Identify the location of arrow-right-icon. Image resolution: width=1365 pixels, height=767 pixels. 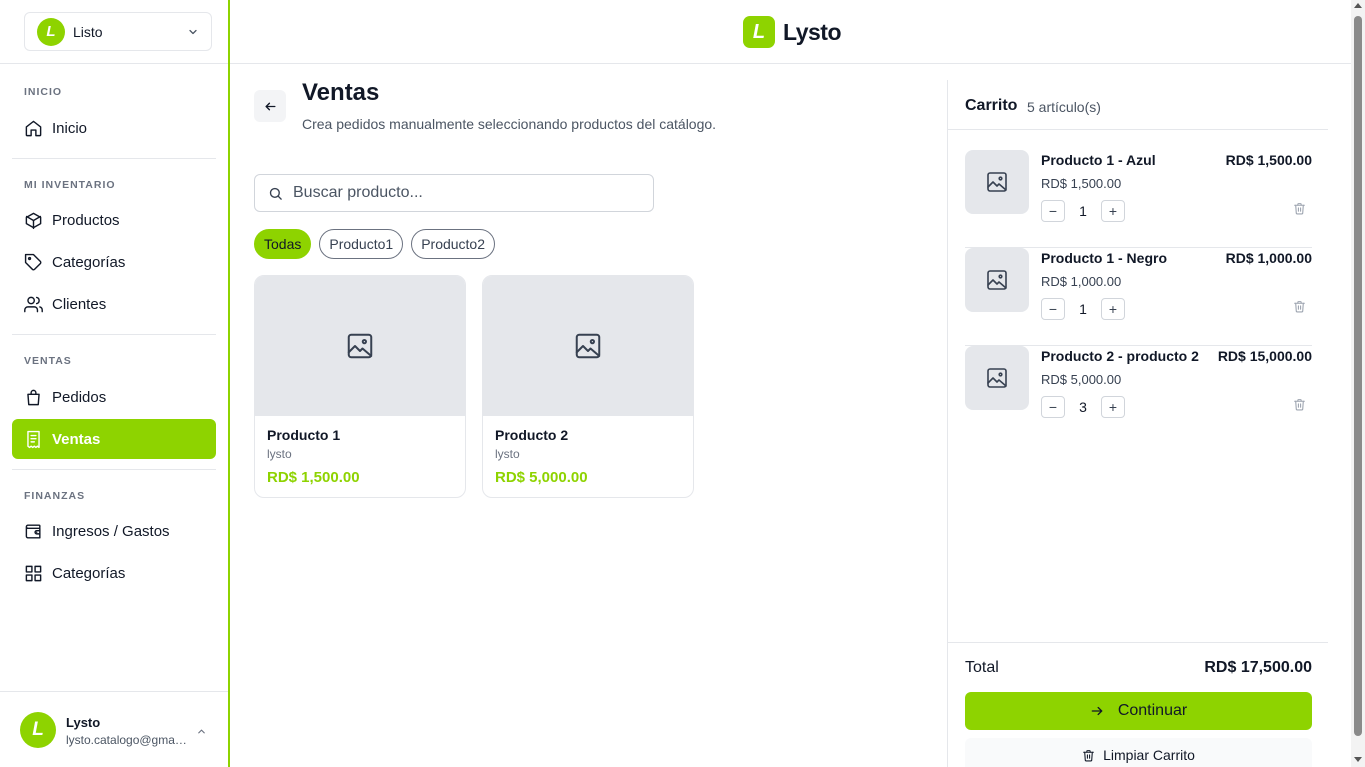
(1097, 711).